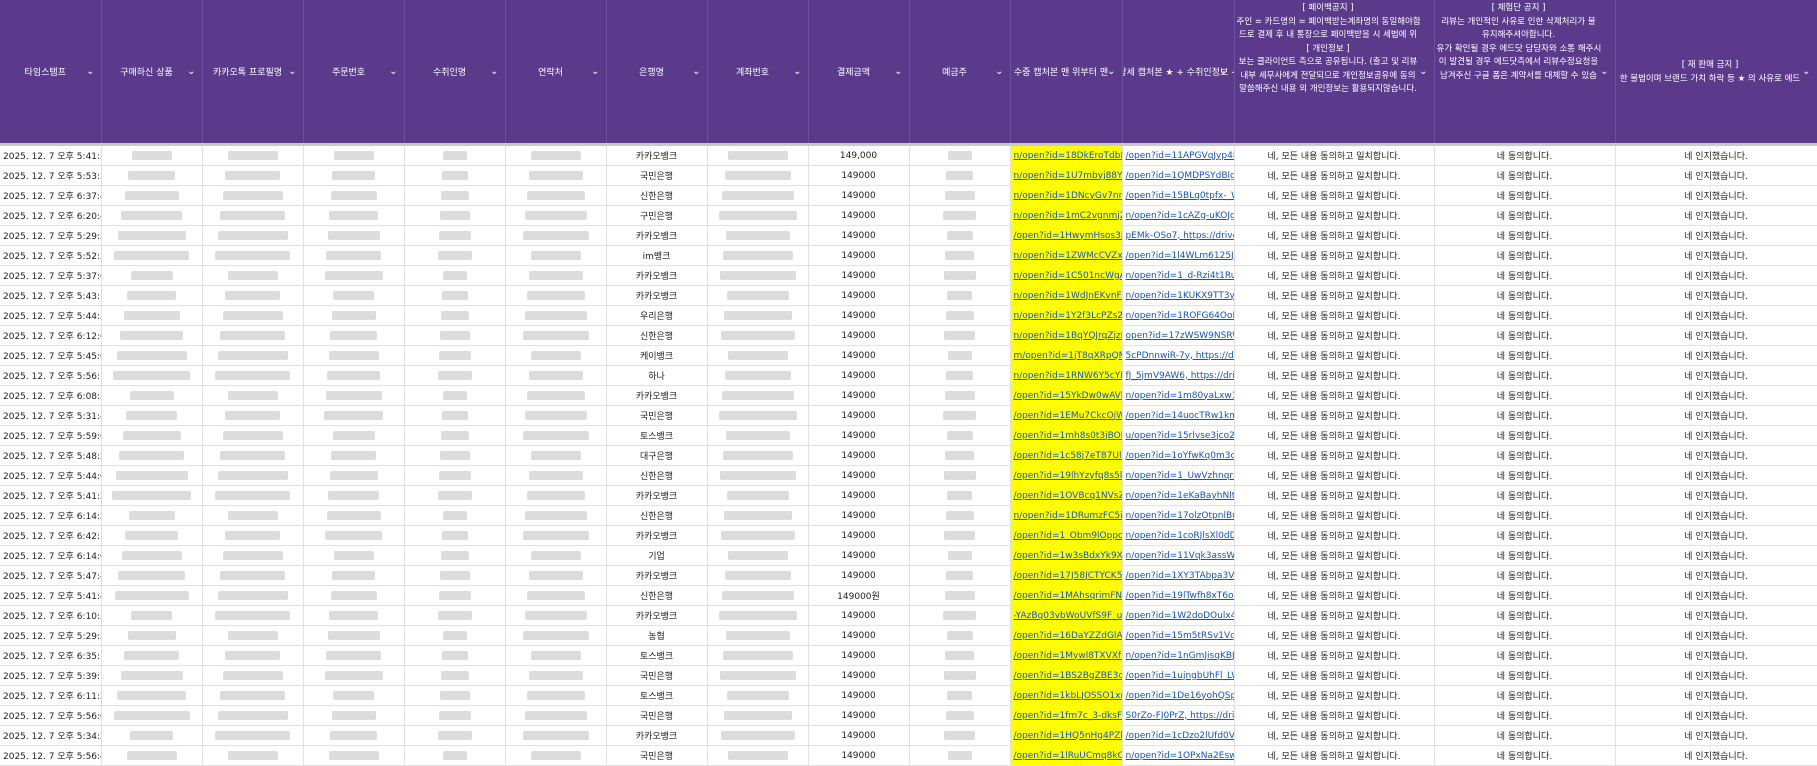  I want to click on column-header-kakao-profile: 카카오톡 프로필명 ⌄, so click(253, 71).